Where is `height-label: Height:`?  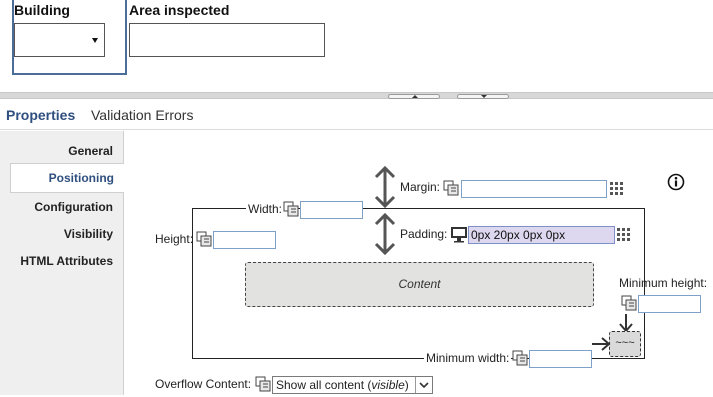 height-label: Height: is located at coordinates (174, 239).